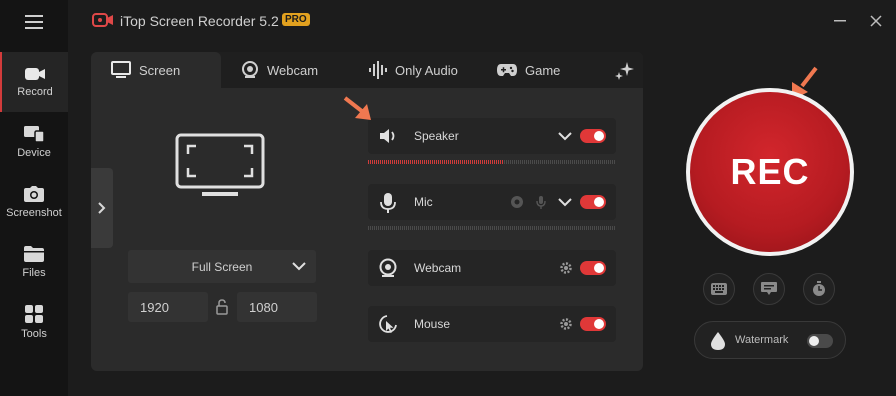 The width and height of the screenshot is (896, 396). I want to click on gamepad-icon, so click(507, 70).